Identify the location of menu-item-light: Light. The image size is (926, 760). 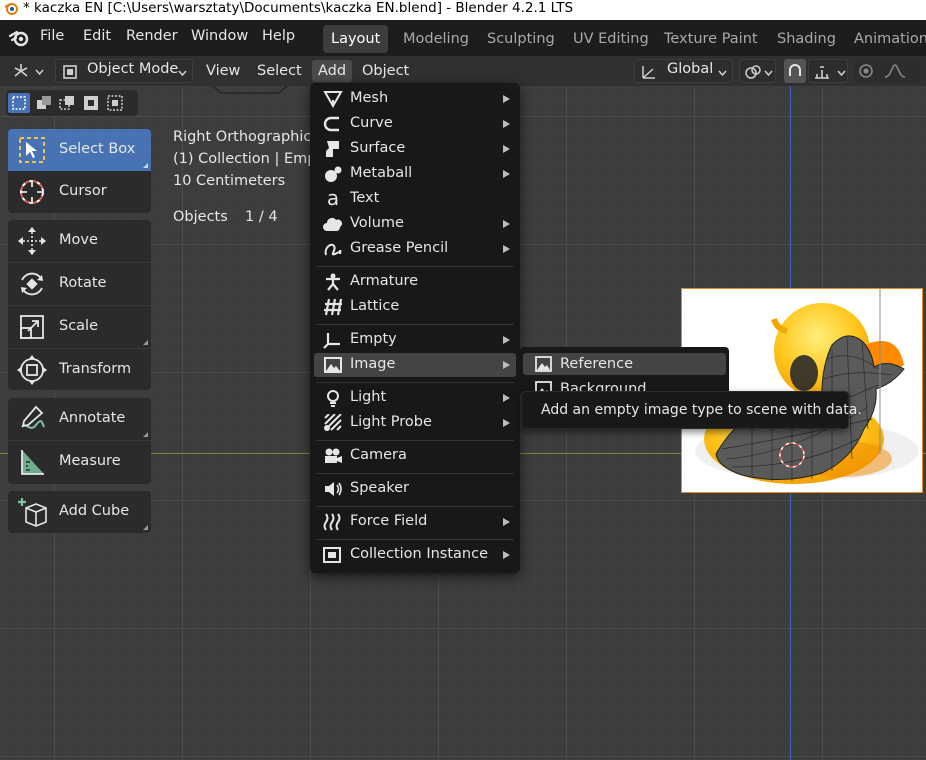
(415, 398).